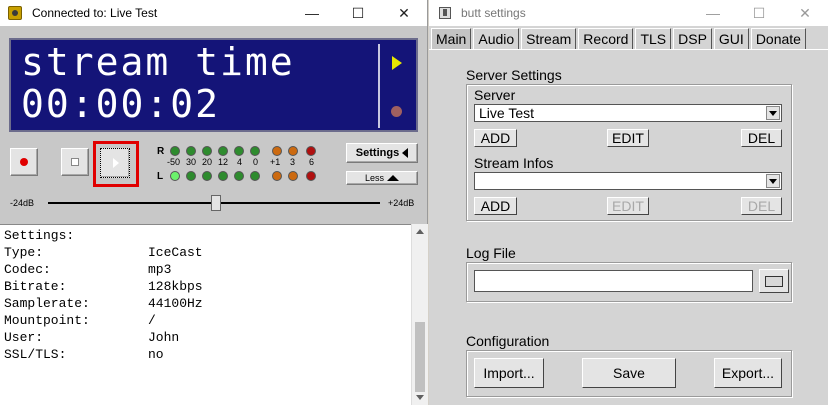 This screenshot has width=828, height=405. I want to click on configuration-label: Configuration, so click(508, 341).